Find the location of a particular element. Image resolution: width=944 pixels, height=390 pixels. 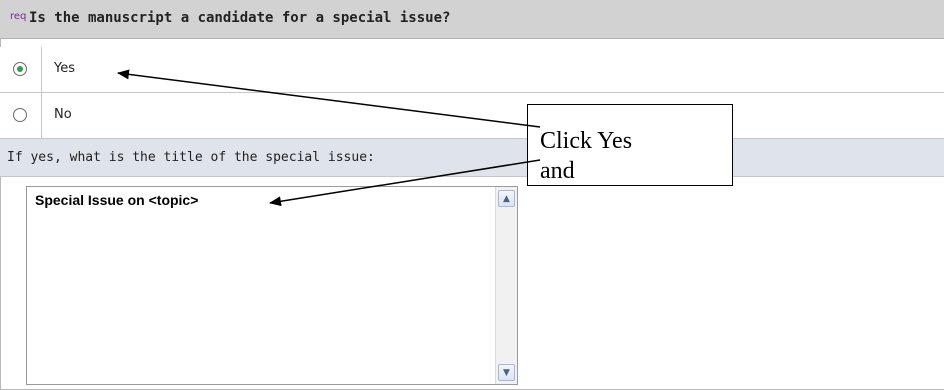

arrow-to-textarea-icon is located at coordinates (405, 183).